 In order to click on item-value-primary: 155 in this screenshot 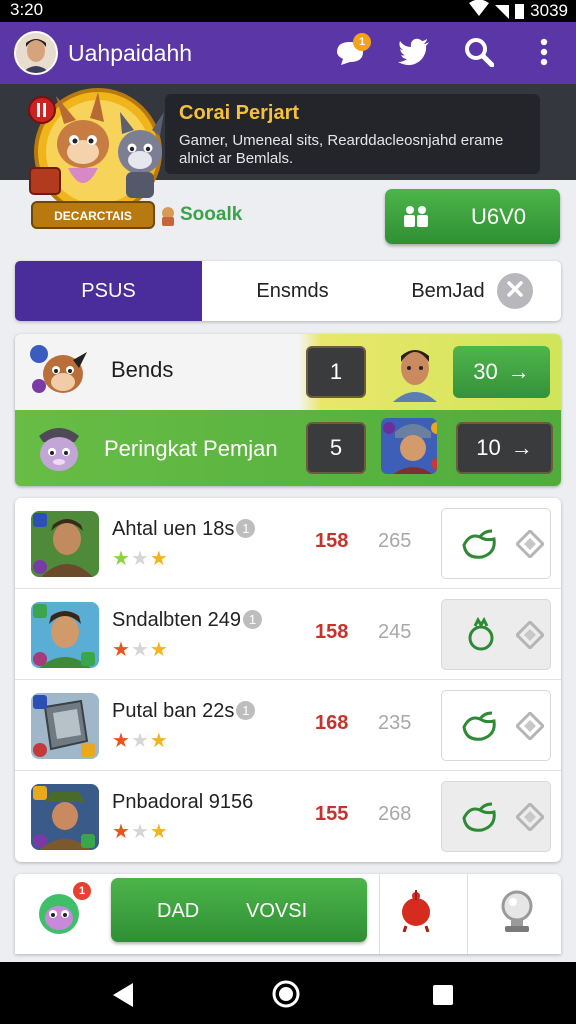, I will do `click(332, 814)`.